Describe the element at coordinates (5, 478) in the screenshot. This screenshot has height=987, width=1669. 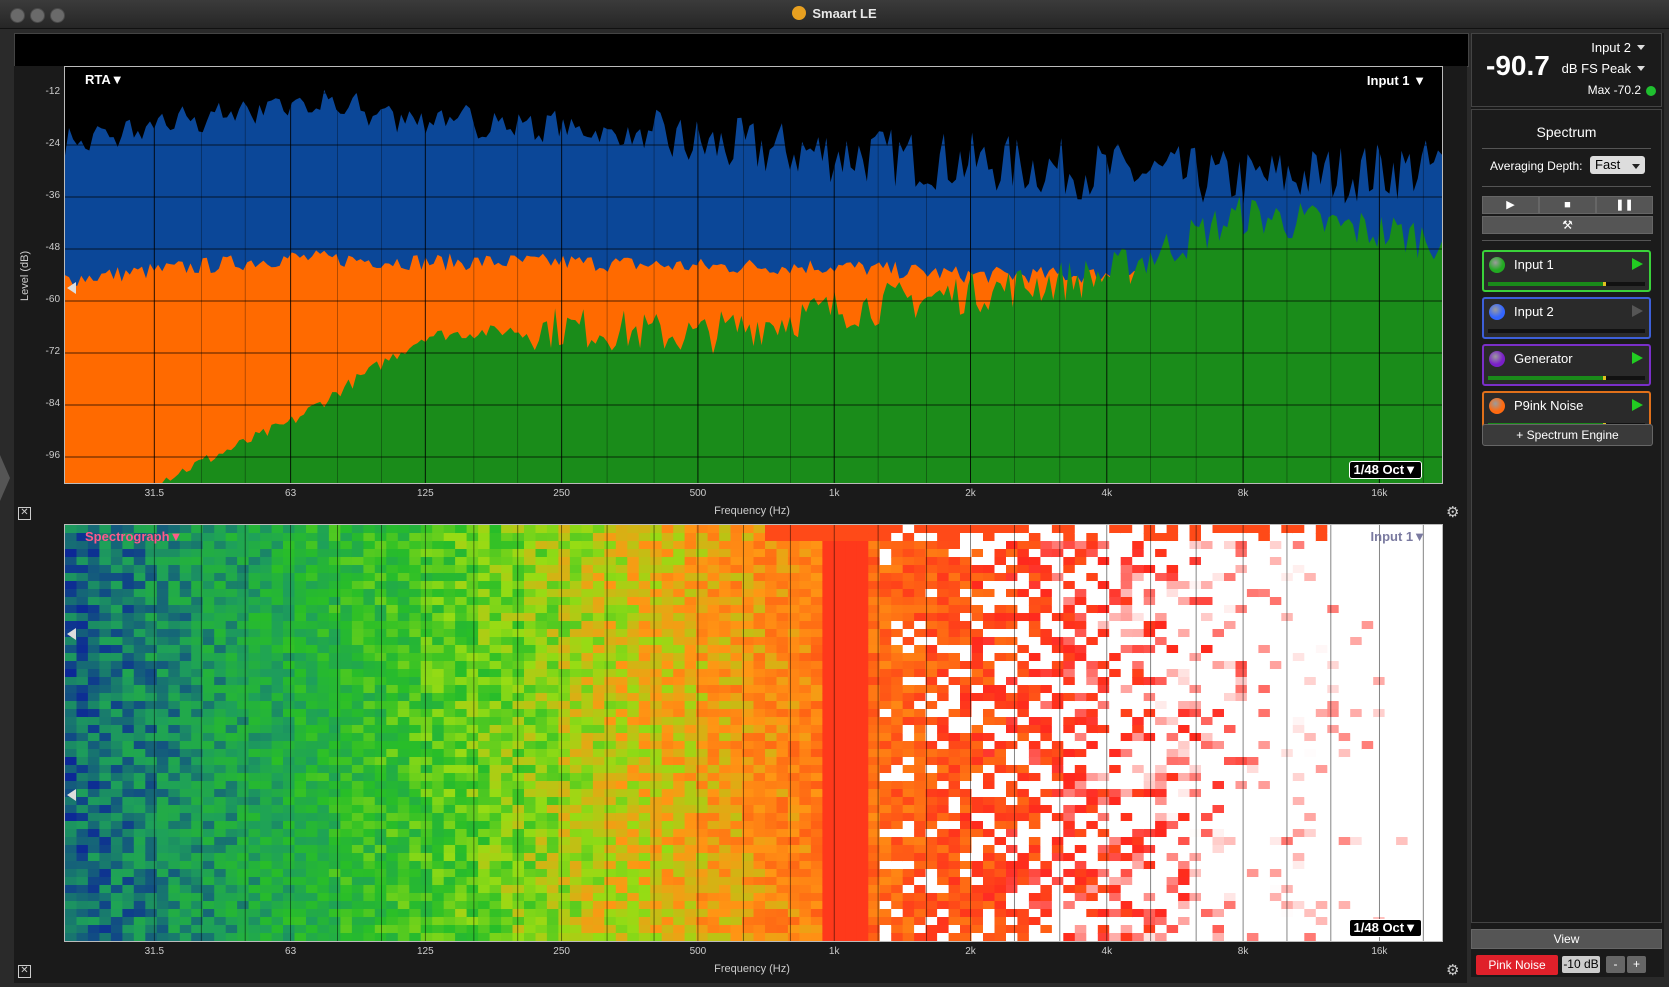
I see `sidebar-toggle-tab` at that location.